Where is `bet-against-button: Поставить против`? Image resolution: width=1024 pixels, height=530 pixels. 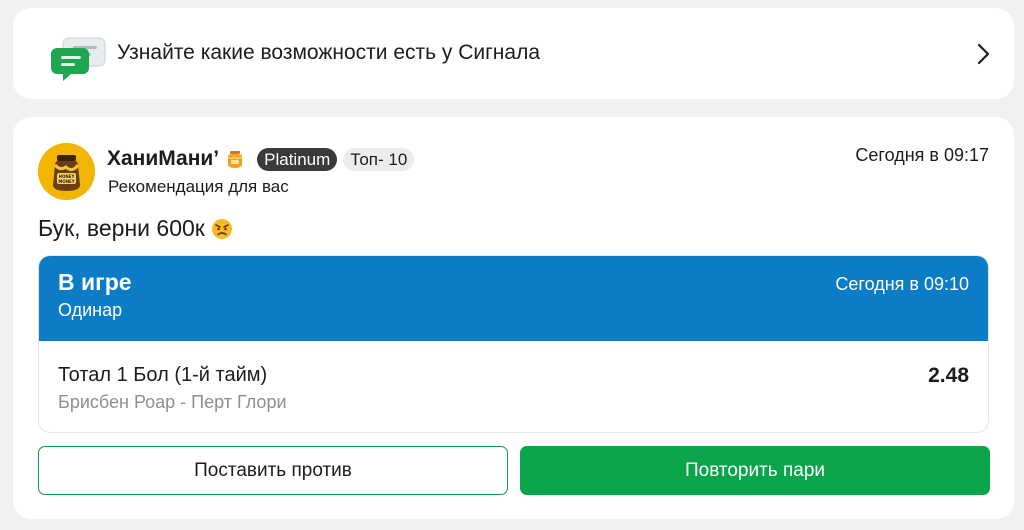
bet-against-button: Поставить против is located at coordinates (273, 470).